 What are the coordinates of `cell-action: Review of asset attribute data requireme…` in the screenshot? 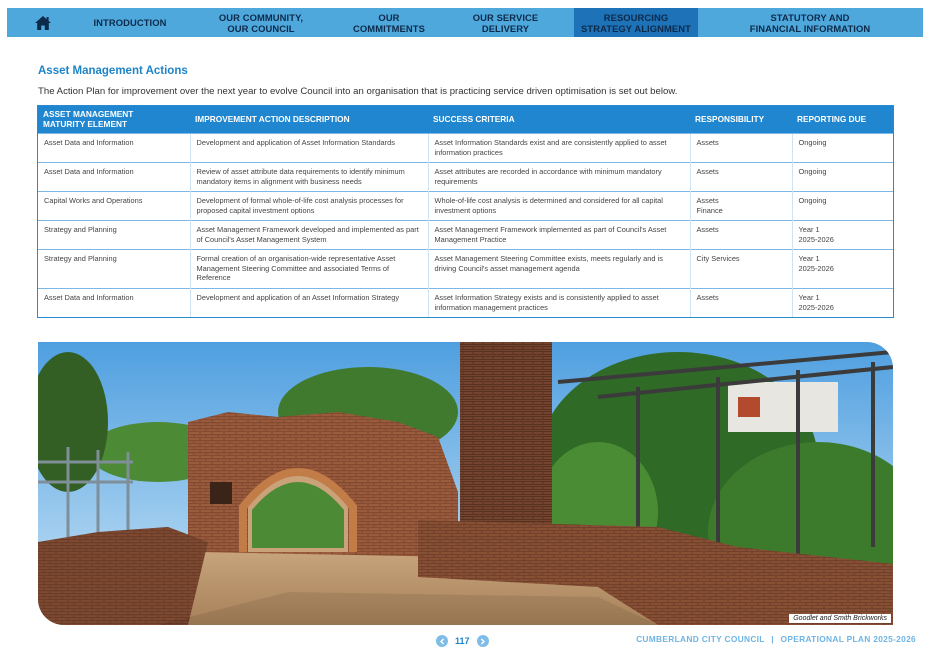 It's located at (308, 177).